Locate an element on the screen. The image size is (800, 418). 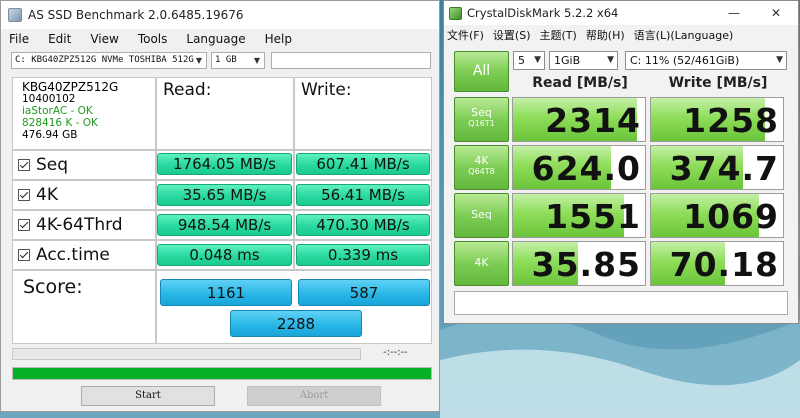
drive-model: KBG40ZPZ512G is located at coordinates (70, 87).